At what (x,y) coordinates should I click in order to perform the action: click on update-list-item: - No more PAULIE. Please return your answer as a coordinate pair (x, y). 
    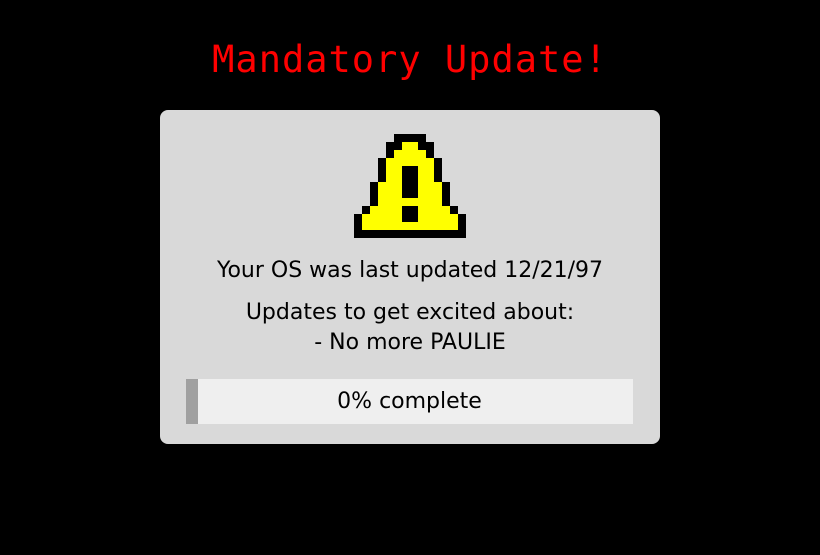
    Looking at the image, I should click on (410, 342).